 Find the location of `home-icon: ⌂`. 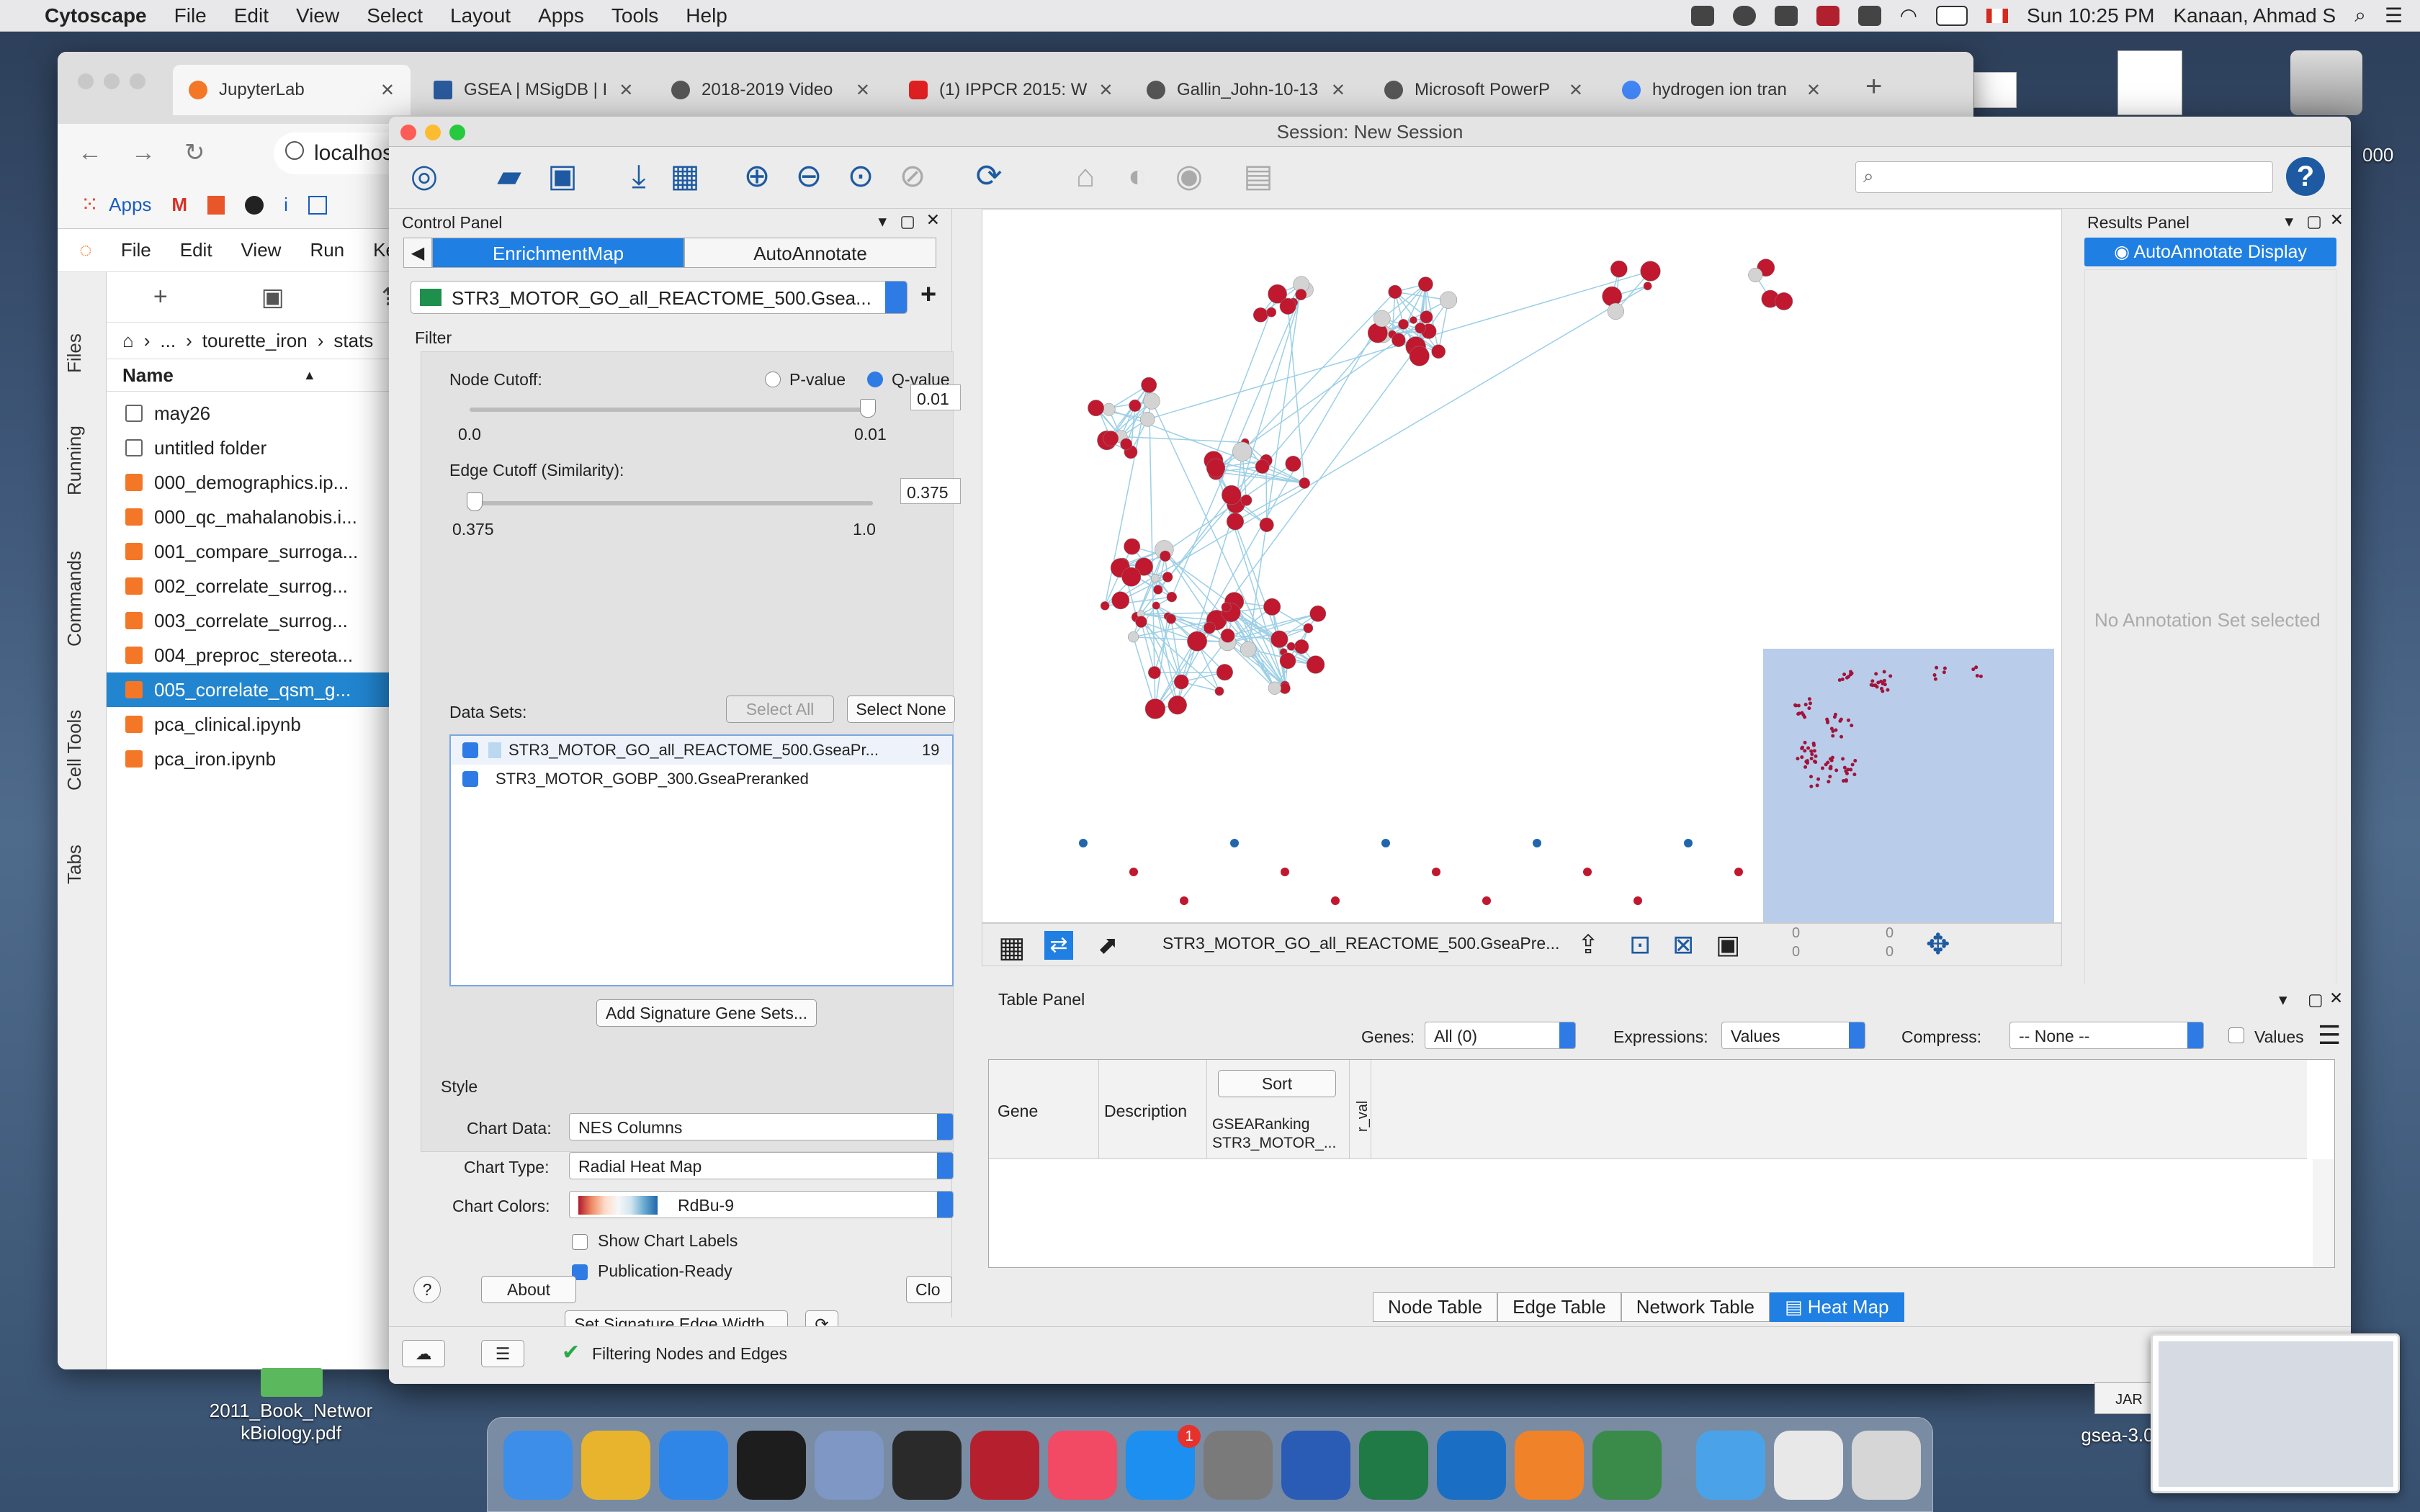

home-icon: ⌂ is located at coordinates (1085, 176).